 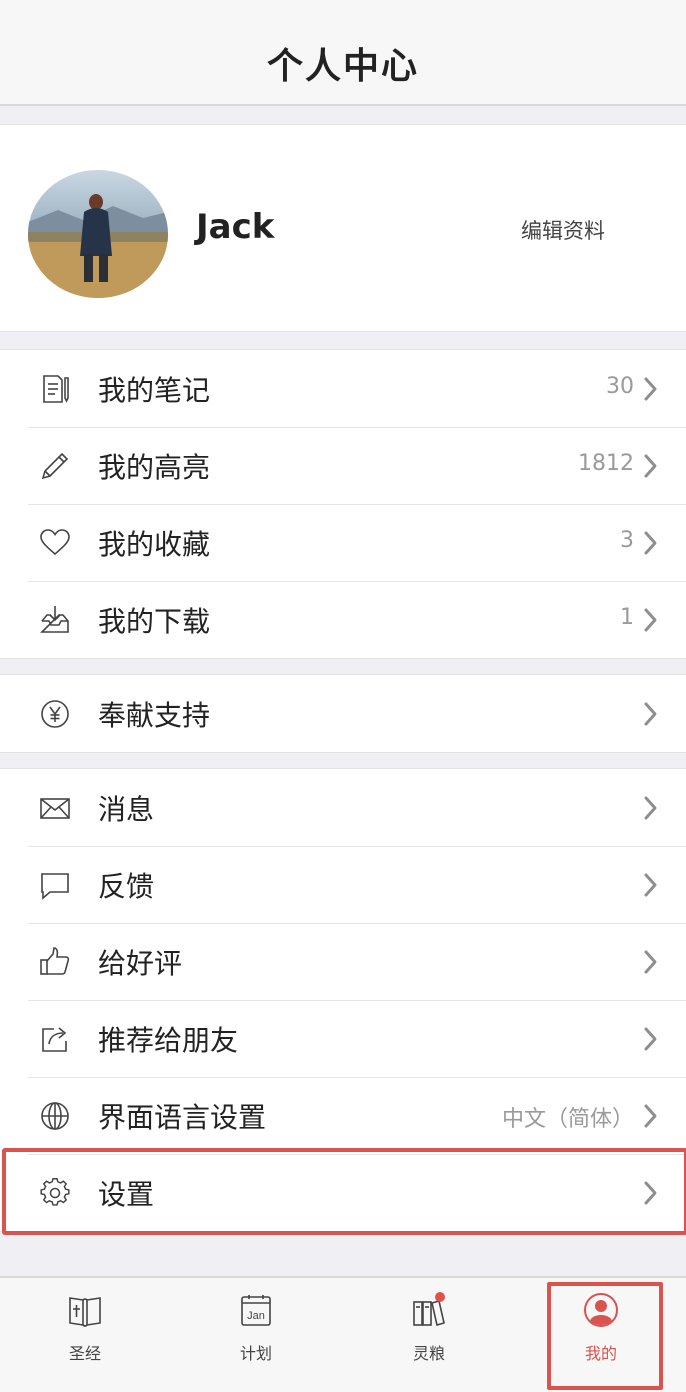 What do you see at coordinates (428, 1353) in the screenshot?
I see `tab-label: 灵粮` at bounding box center [428, 1353].